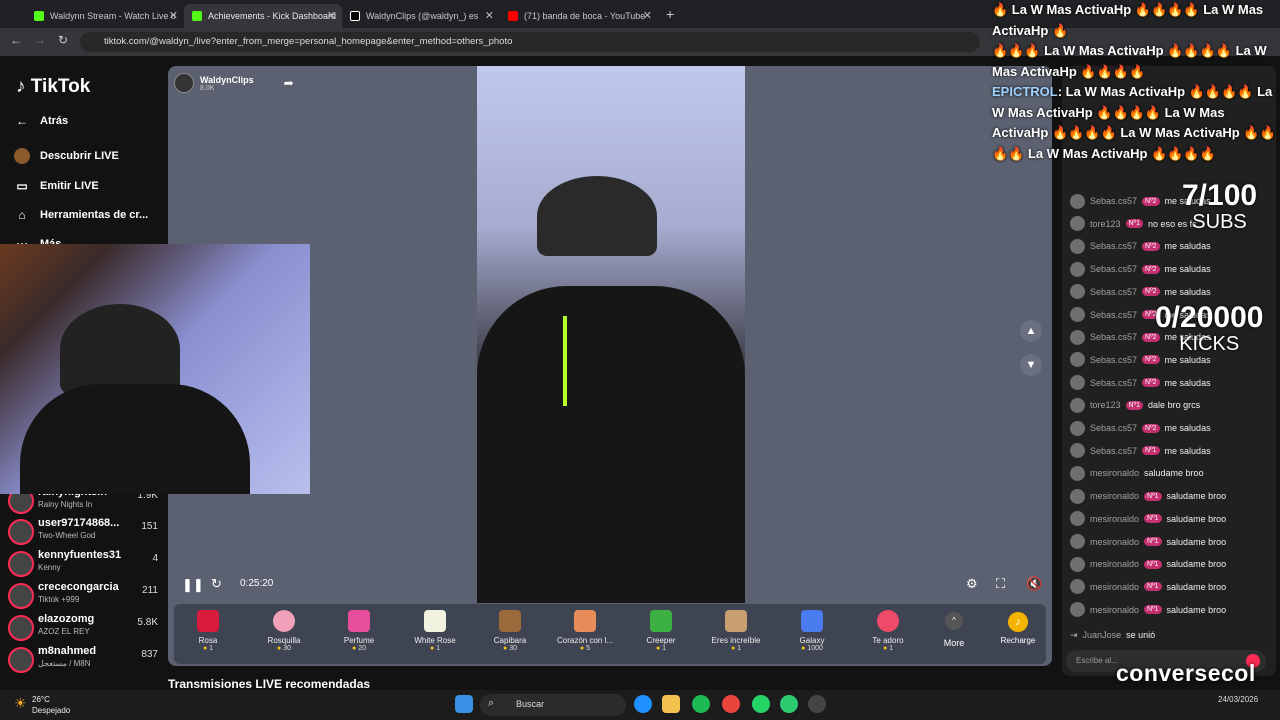 This screenshot has height=720, width=1280. Describe the element at coordinates (234, 83) in the screenshot. I see `streamer-info: WaldynClips 8.0K ➦` at that location.